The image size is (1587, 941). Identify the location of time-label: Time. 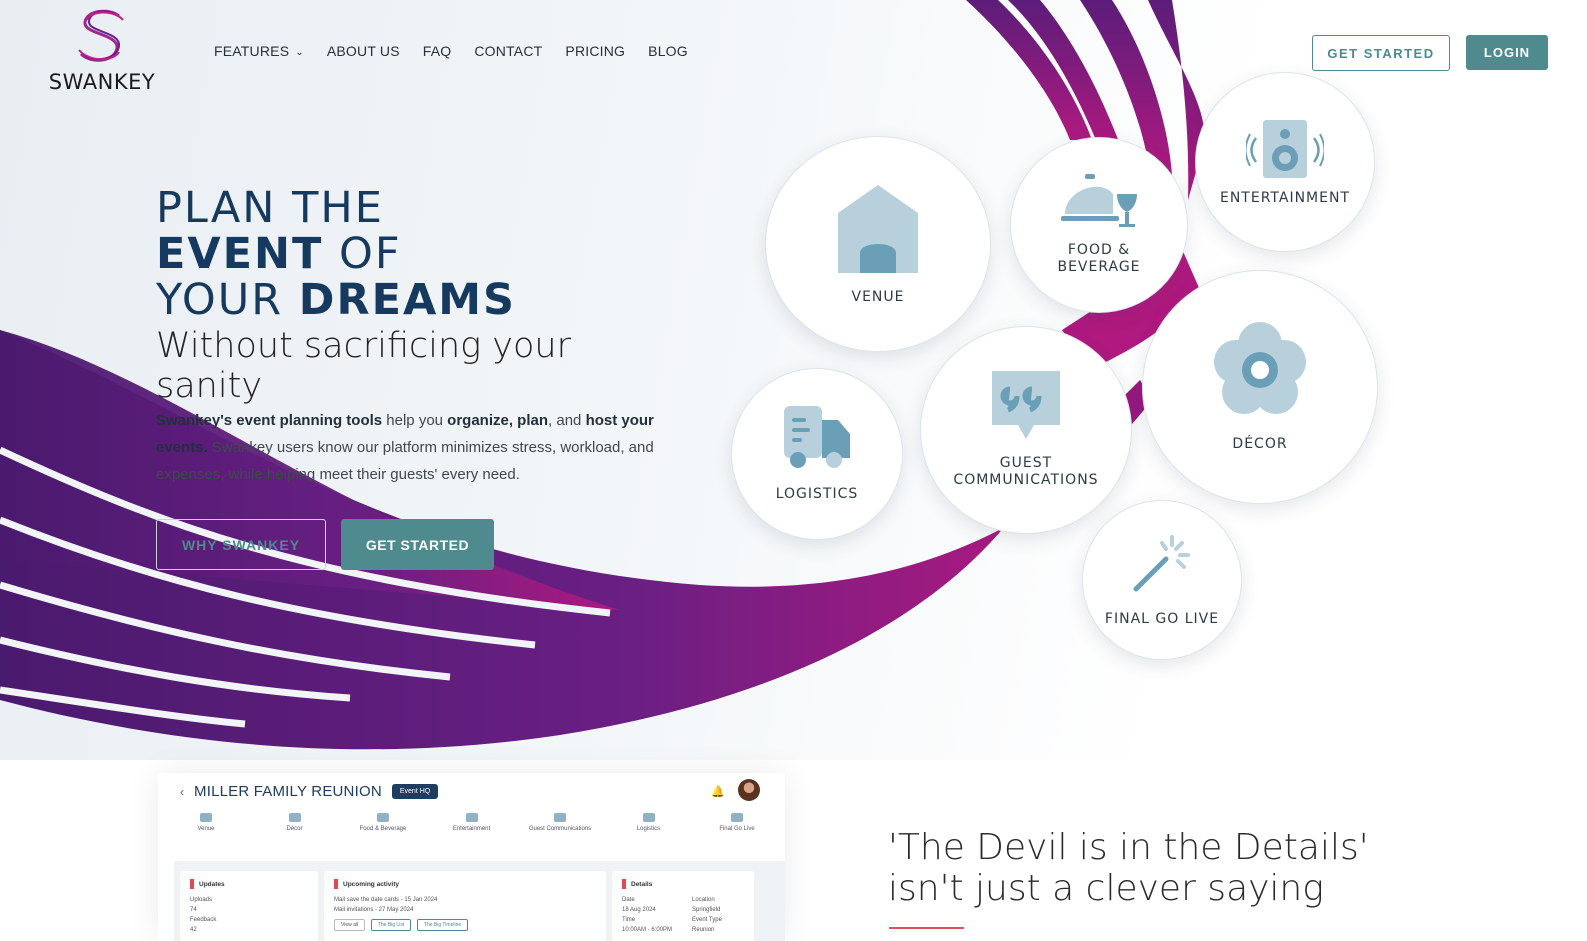
(629, 920).